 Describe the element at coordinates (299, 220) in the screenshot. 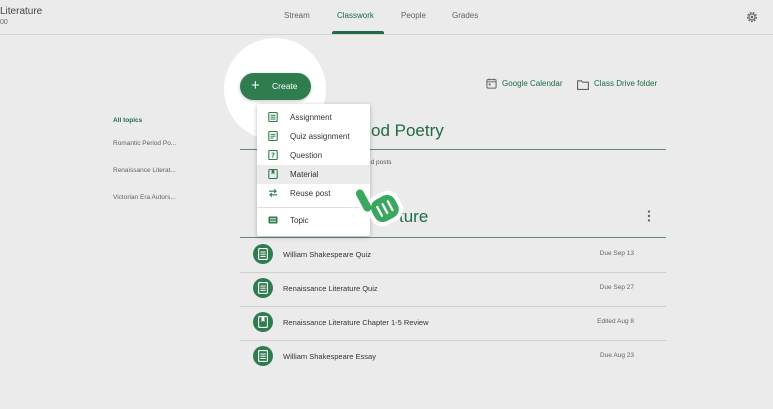

I see `menu-item-label: Topic` at that location.